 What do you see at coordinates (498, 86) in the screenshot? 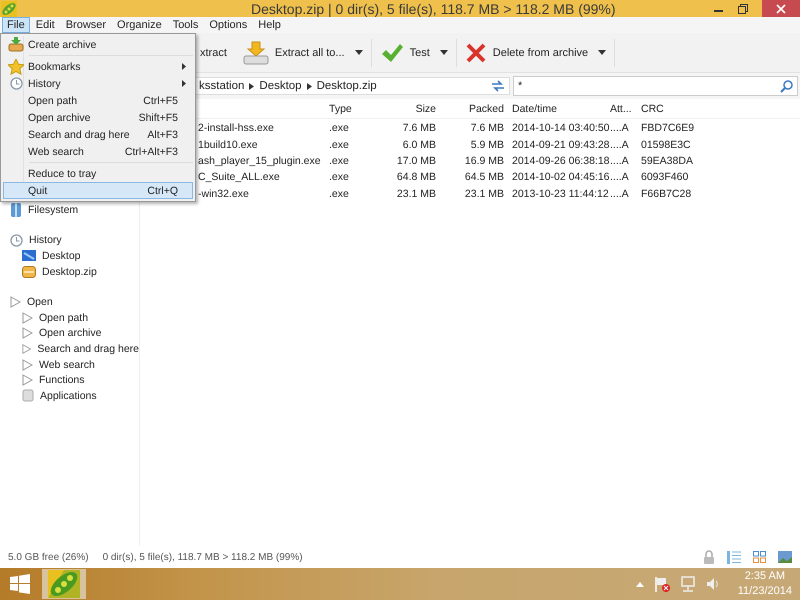
I see `refresh-icon` at bounding box center [498, 86].